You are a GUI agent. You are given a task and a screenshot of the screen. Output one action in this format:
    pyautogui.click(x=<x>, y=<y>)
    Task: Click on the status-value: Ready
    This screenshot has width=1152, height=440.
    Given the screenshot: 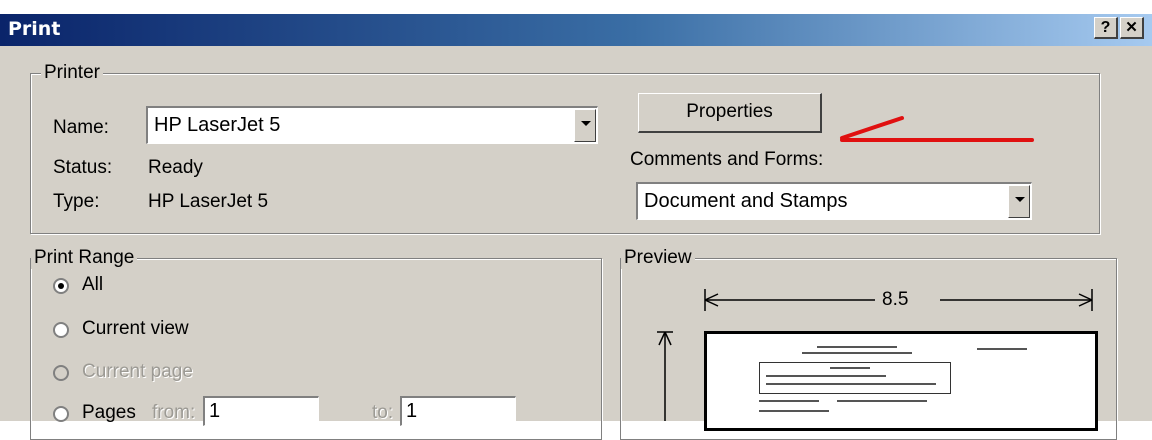 What is the action you would take?
    pyautogui.click(x=175, y=167)
    